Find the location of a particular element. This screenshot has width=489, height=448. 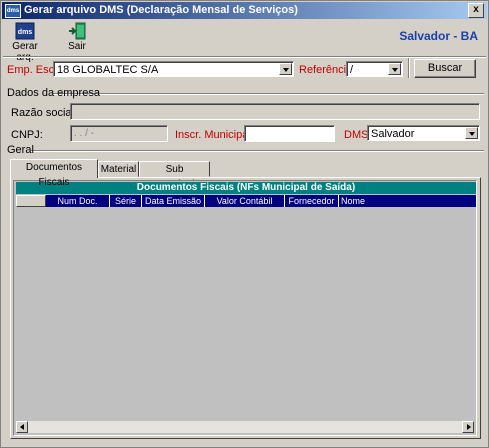

row-divider is located at coordinates (409, 68).